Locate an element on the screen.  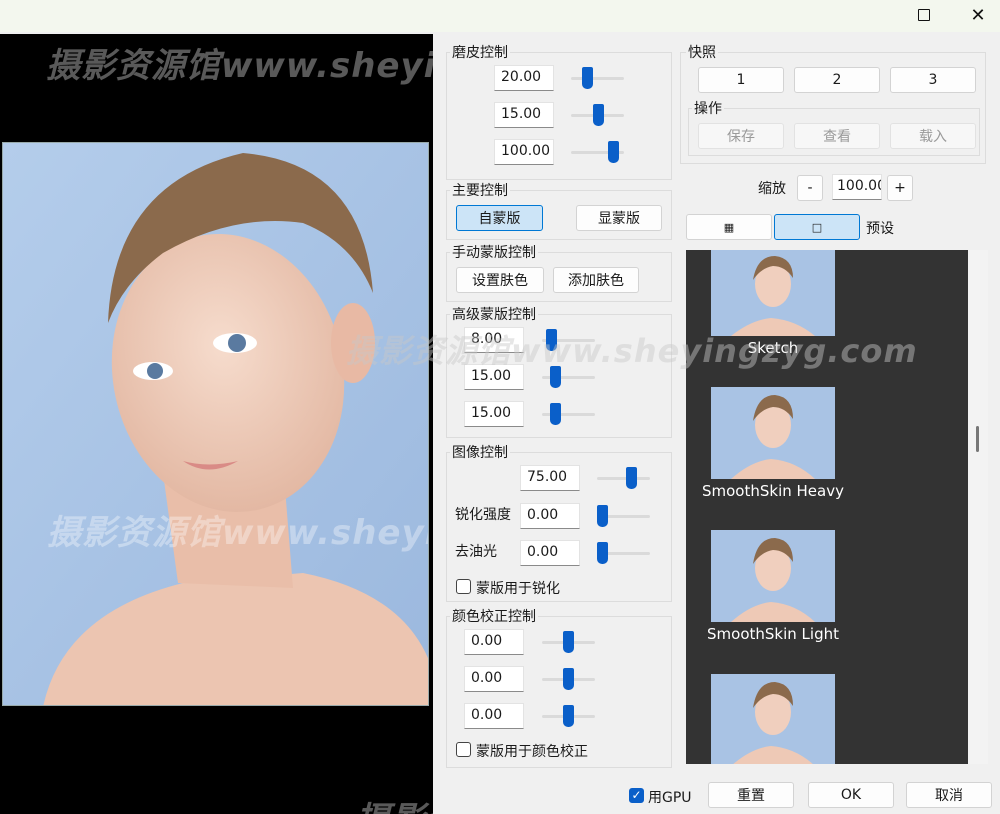
maximize-icon is located at coordinates (924, 15).